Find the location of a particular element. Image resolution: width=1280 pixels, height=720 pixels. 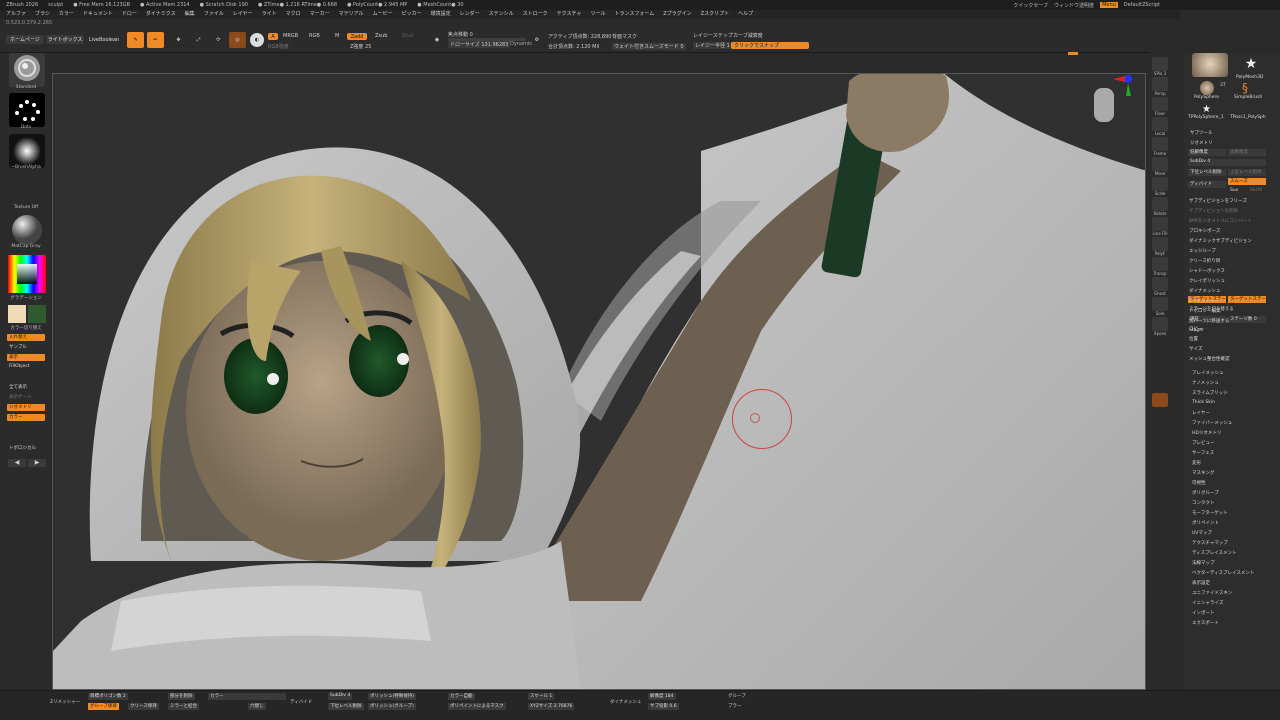

menu-item: アルファ is located at coordinates (16, 14).